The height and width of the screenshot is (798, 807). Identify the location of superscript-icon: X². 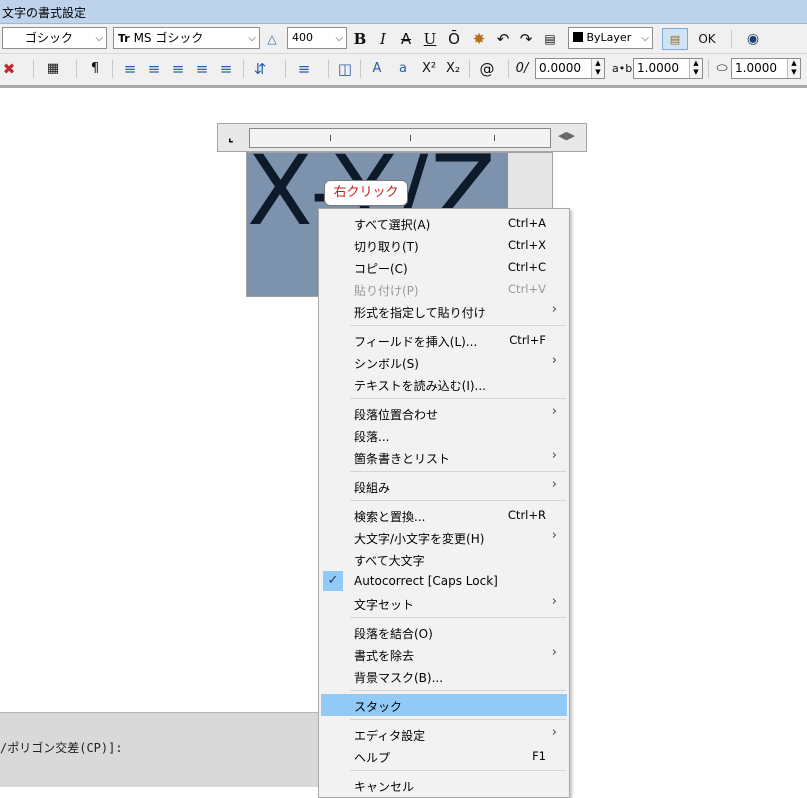
(429, 69).